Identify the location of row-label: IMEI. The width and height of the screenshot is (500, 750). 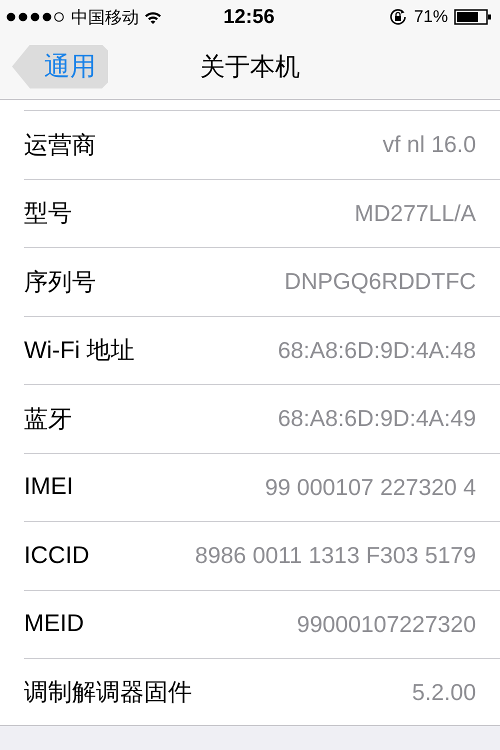
(49, 487).